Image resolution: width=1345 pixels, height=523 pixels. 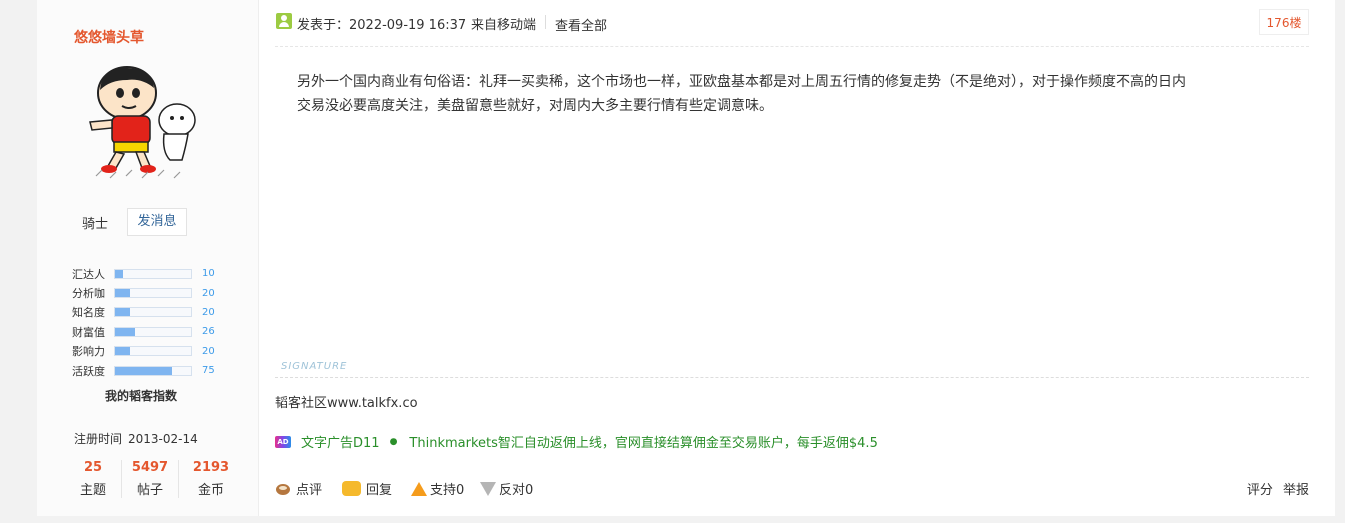 I want to click on author-counts: 25 主题 5497 帖子 2193 金币, so click(x=154, y=479).